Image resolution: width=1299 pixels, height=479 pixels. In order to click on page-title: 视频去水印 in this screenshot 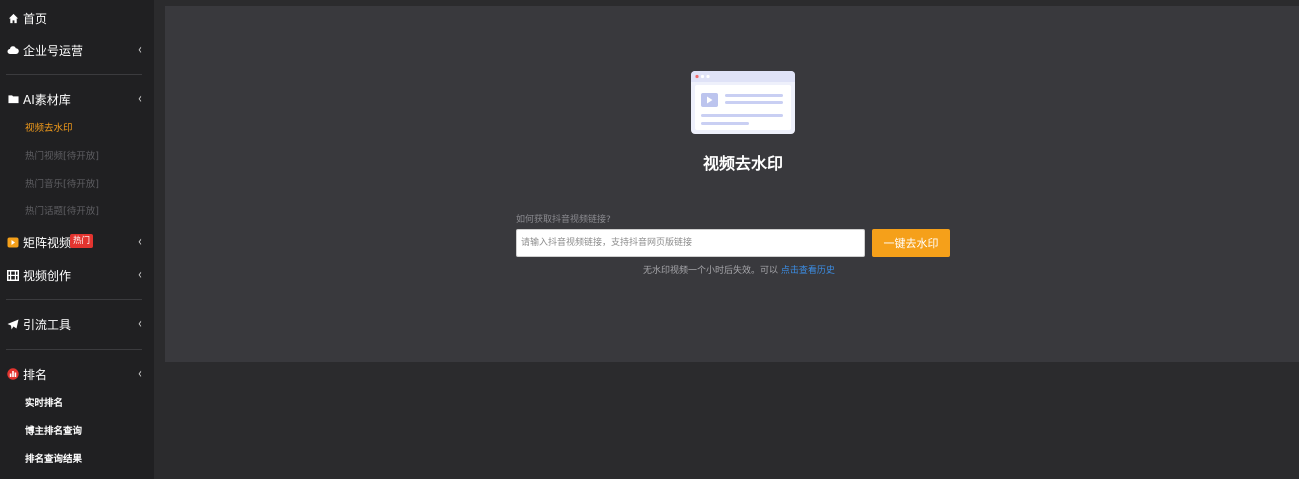, I will do `click(742, 163)`.